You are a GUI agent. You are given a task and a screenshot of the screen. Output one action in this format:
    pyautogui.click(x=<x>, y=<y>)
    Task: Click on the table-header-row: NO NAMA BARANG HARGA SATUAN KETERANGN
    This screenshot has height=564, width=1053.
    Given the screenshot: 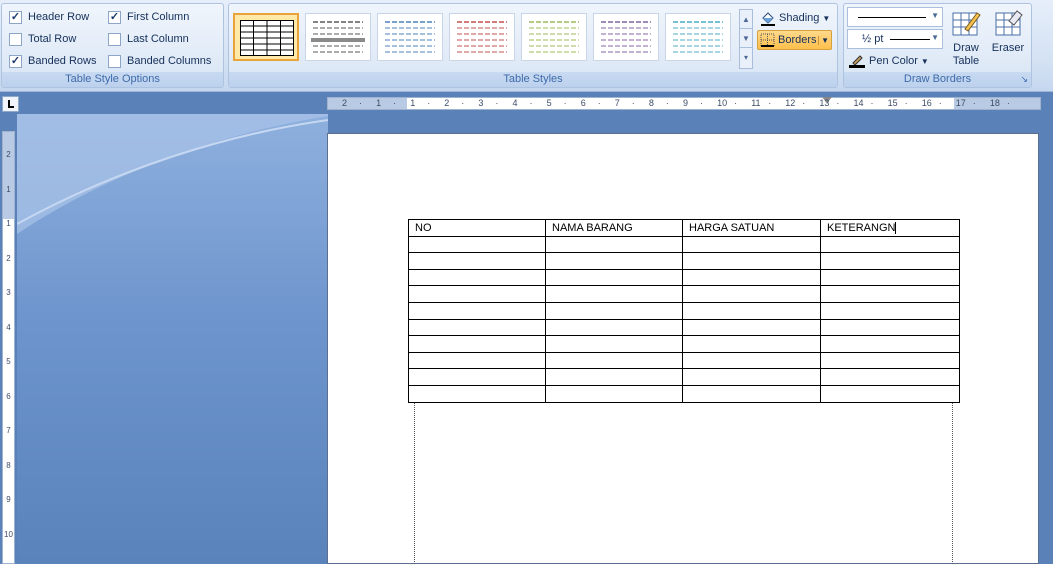 What is the action you would take?
    pyautogui.click(x=684, y=228)
    